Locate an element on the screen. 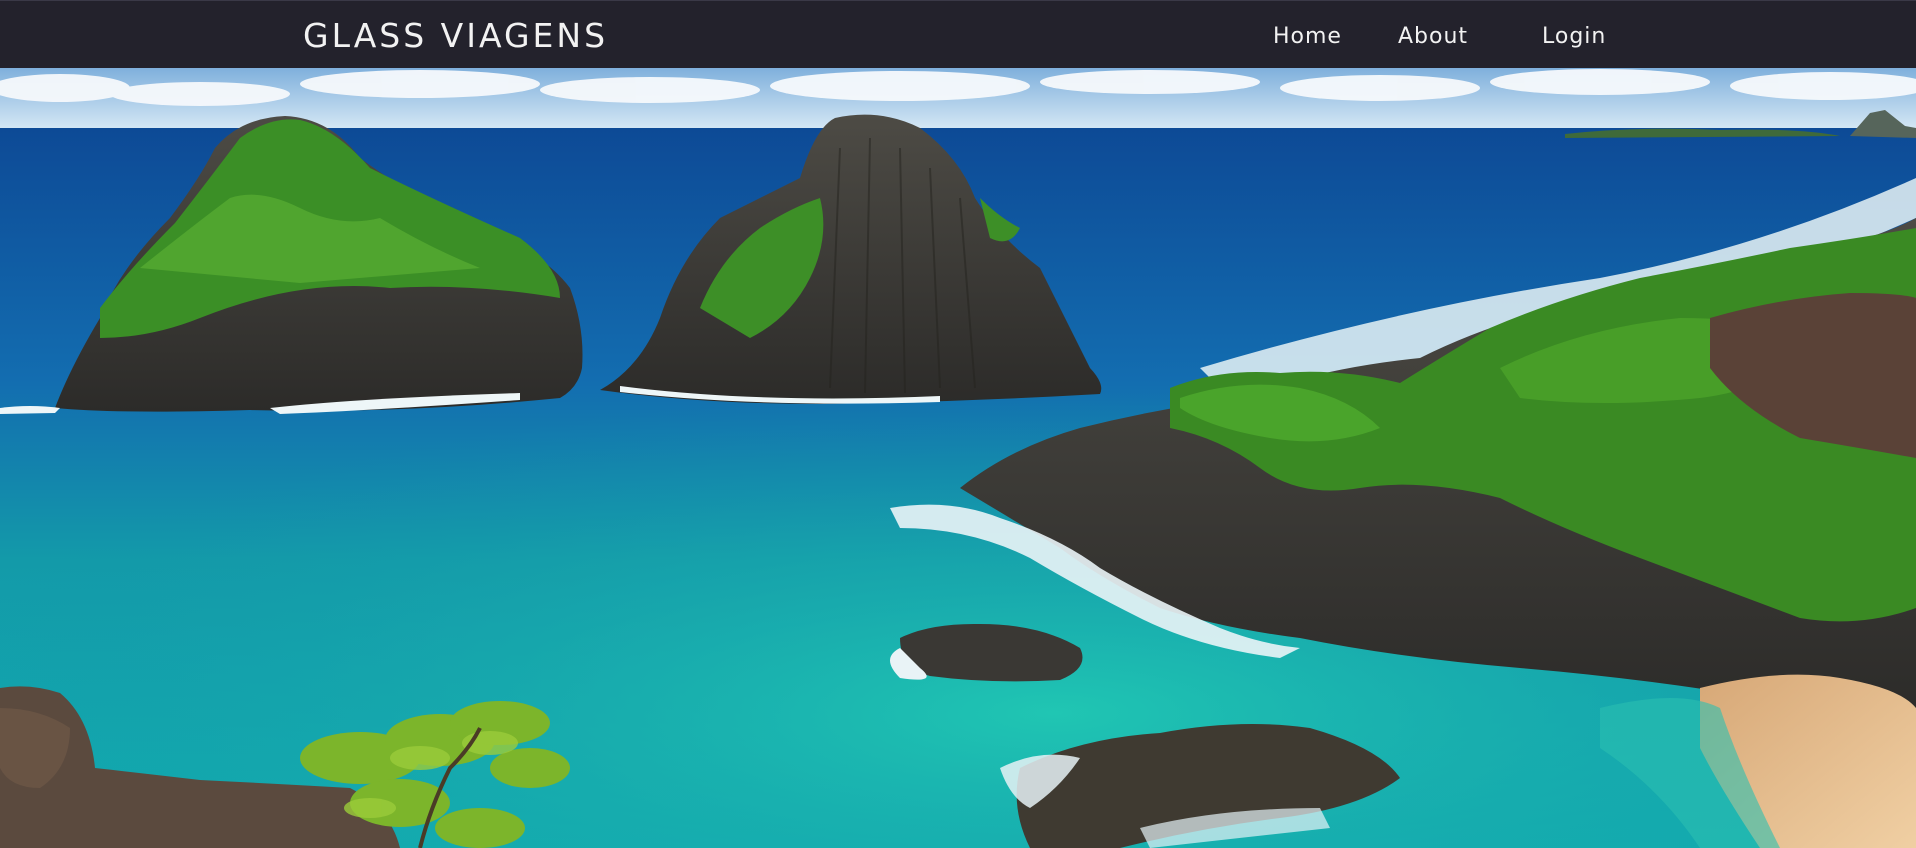 The width and height of the screenshot is (1916, 848). brand-logo-link: GLASS VIAGENS is located at coordinates (455, 36).